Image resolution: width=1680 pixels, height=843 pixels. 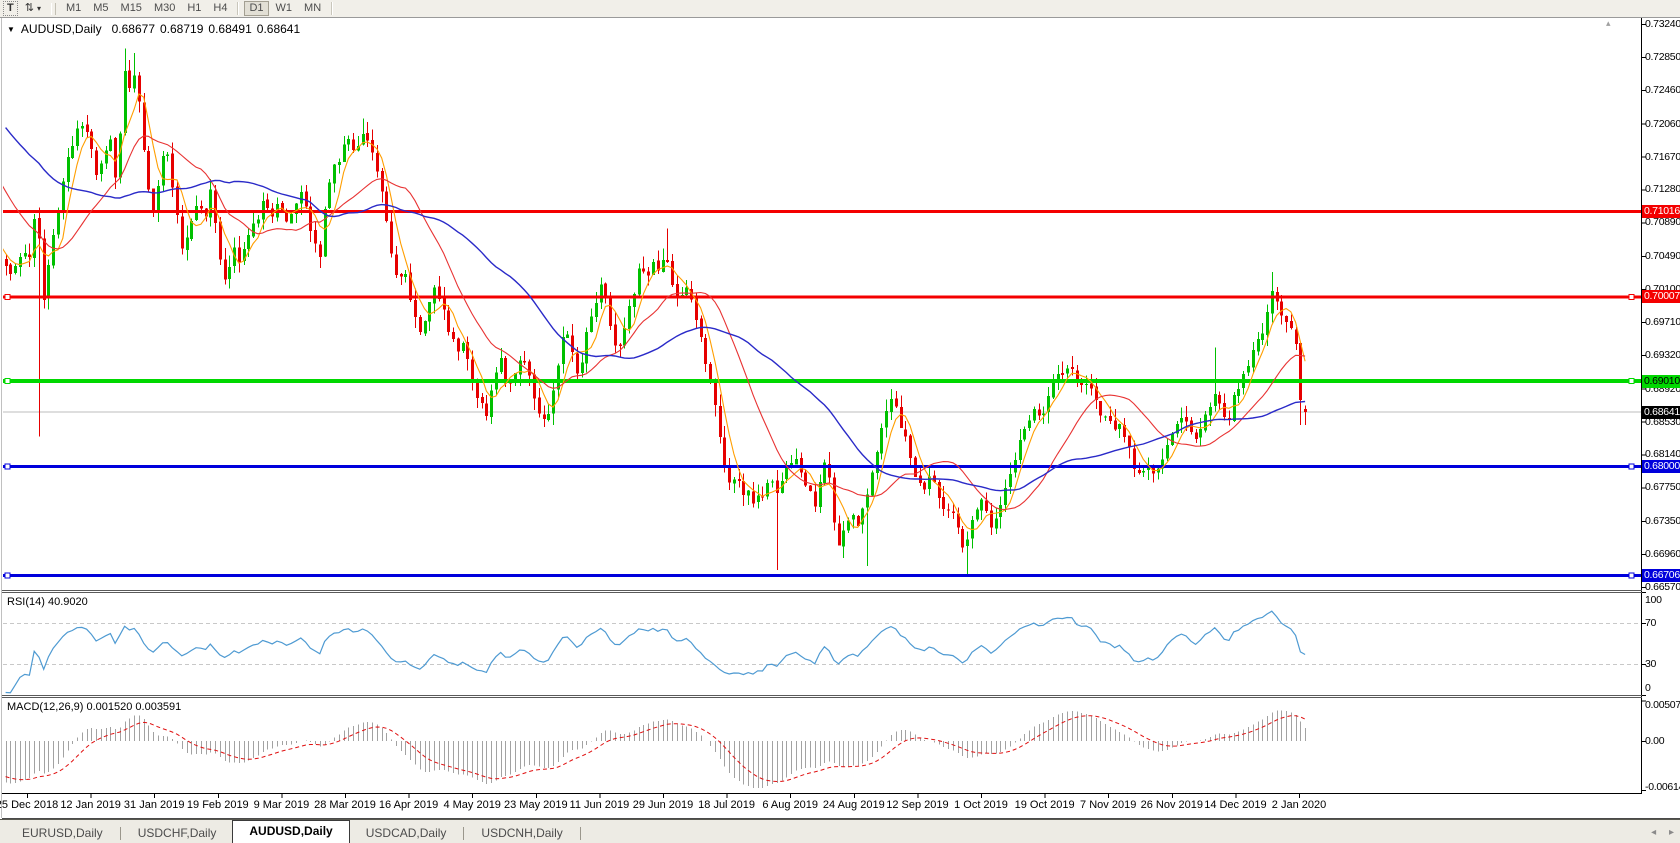 What do you see at coordinates (1662, 521) in the screenshot?
I see `price-tick-label: 0.67350` at bounding box center [1662, 521].